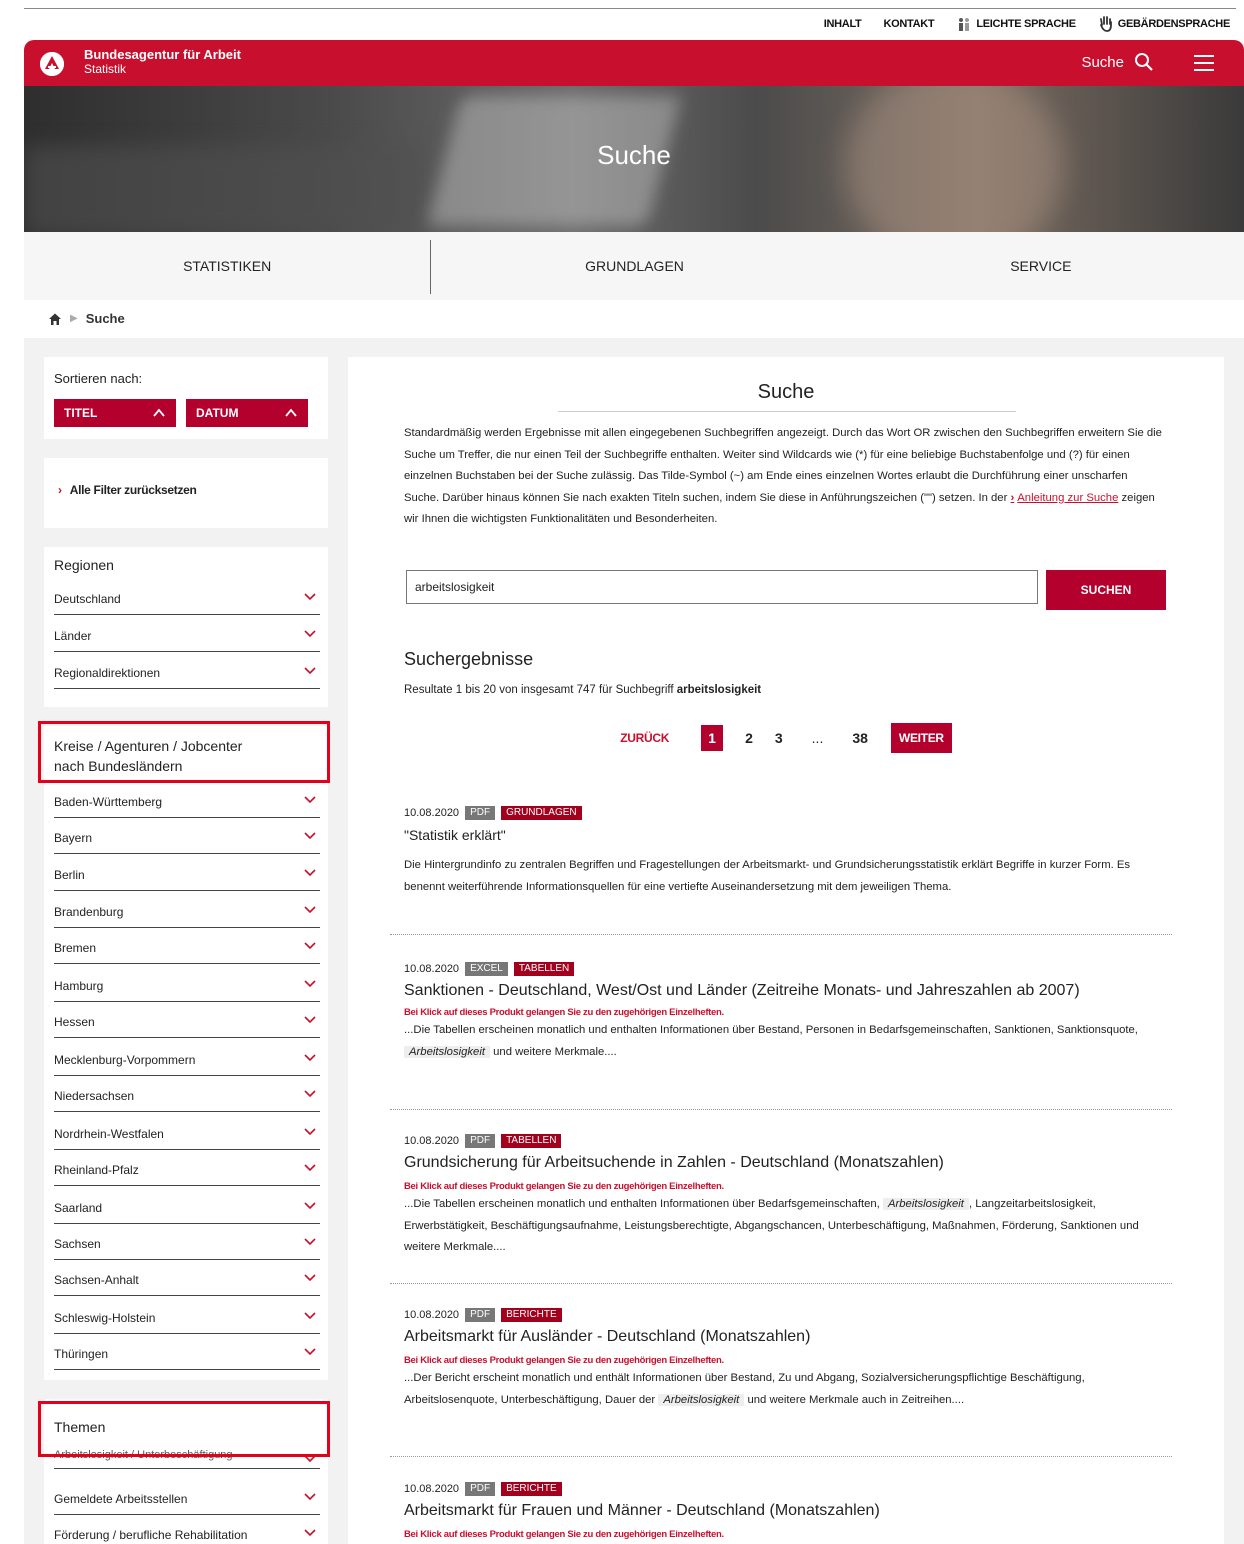 Image resolution: width=1244 pixels, height=1544 pixels. Describe the element at coordinates (187, 1132) in the screenshot. I see `filter-item-kreis: Nordrhein-Westfalen` at that location.